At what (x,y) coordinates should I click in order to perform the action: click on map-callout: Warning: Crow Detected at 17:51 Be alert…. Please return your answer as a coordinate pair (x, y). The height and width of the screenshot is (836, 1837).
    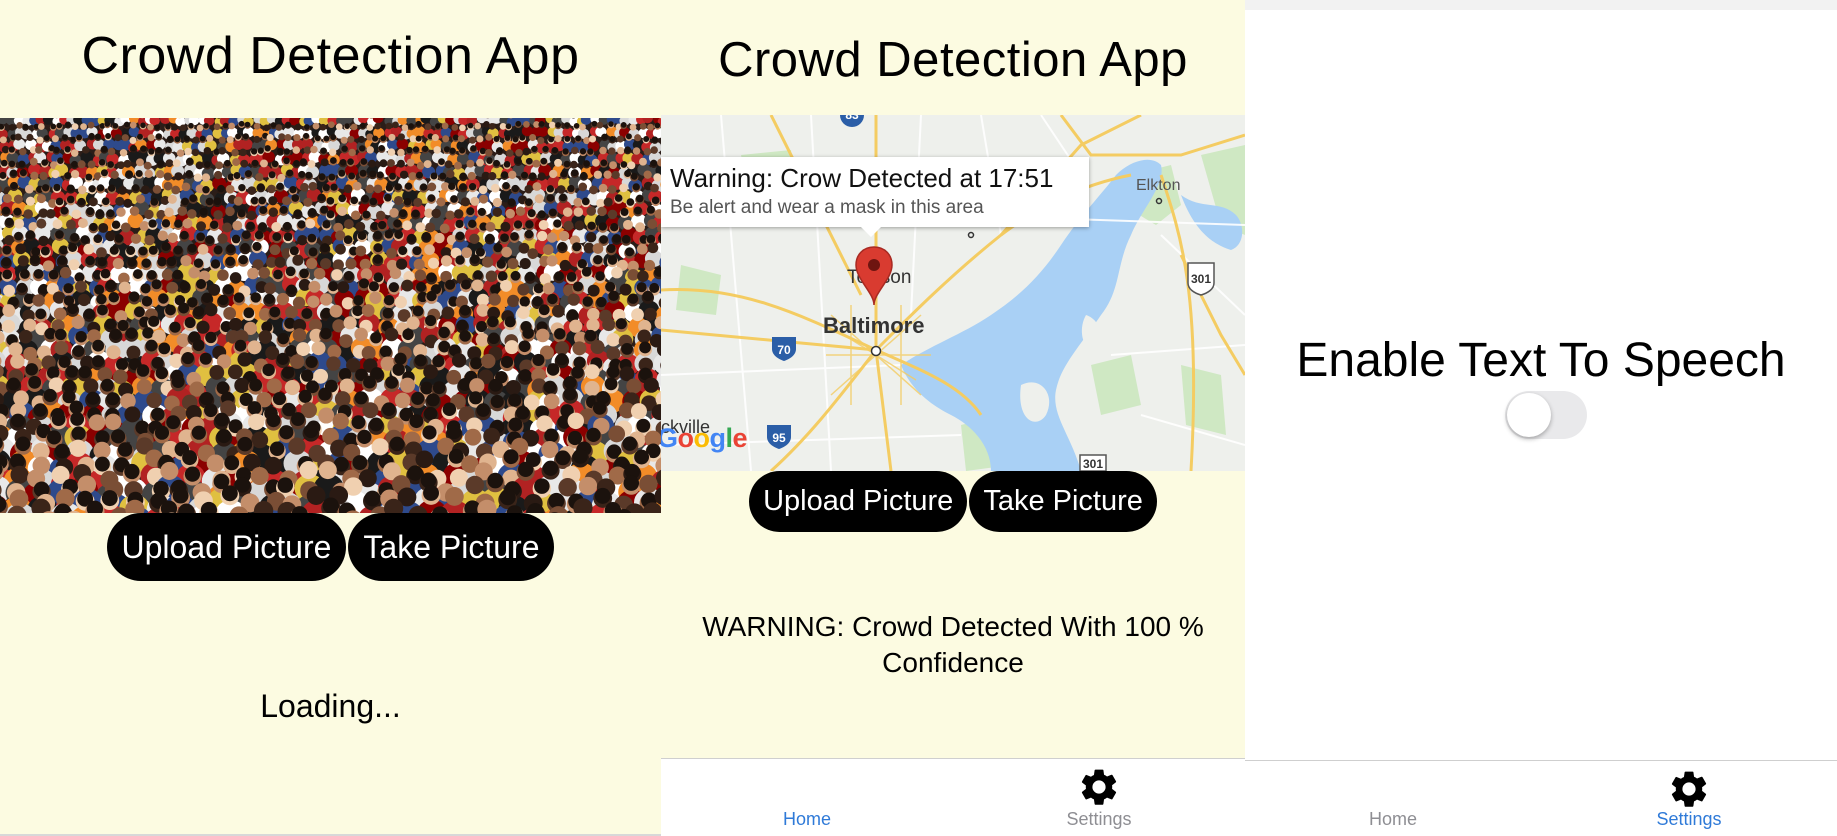
    Looking at the image, I should click on (875, 197).